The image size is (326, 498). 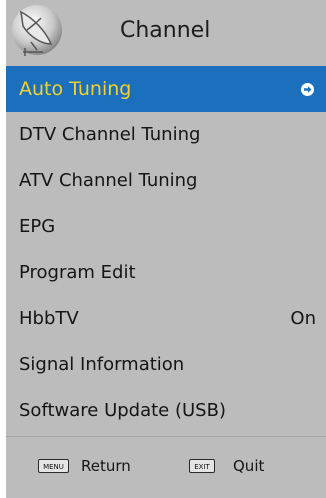 What do you see at coordinates (166, 227) in the screenshot?
I see `menu-item-epg: EPG` at bounding box center [166, 227].